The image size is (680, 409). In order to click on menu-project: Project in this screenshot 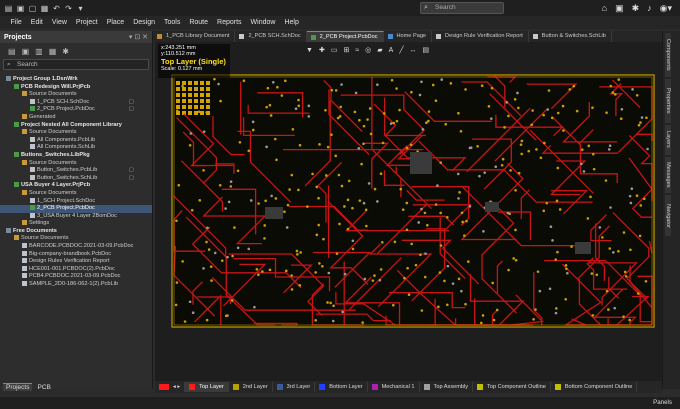, I will do `click(86, 22)`.